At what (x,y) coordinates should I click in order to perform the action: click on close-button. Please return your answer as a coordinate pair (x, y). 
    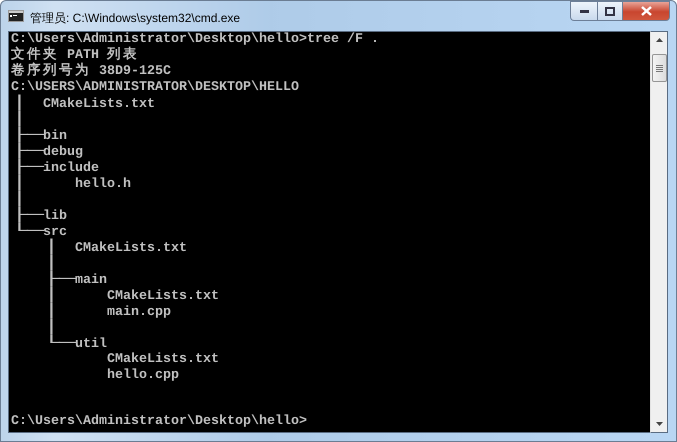
    Looking at the image, I should click on (646, 11).